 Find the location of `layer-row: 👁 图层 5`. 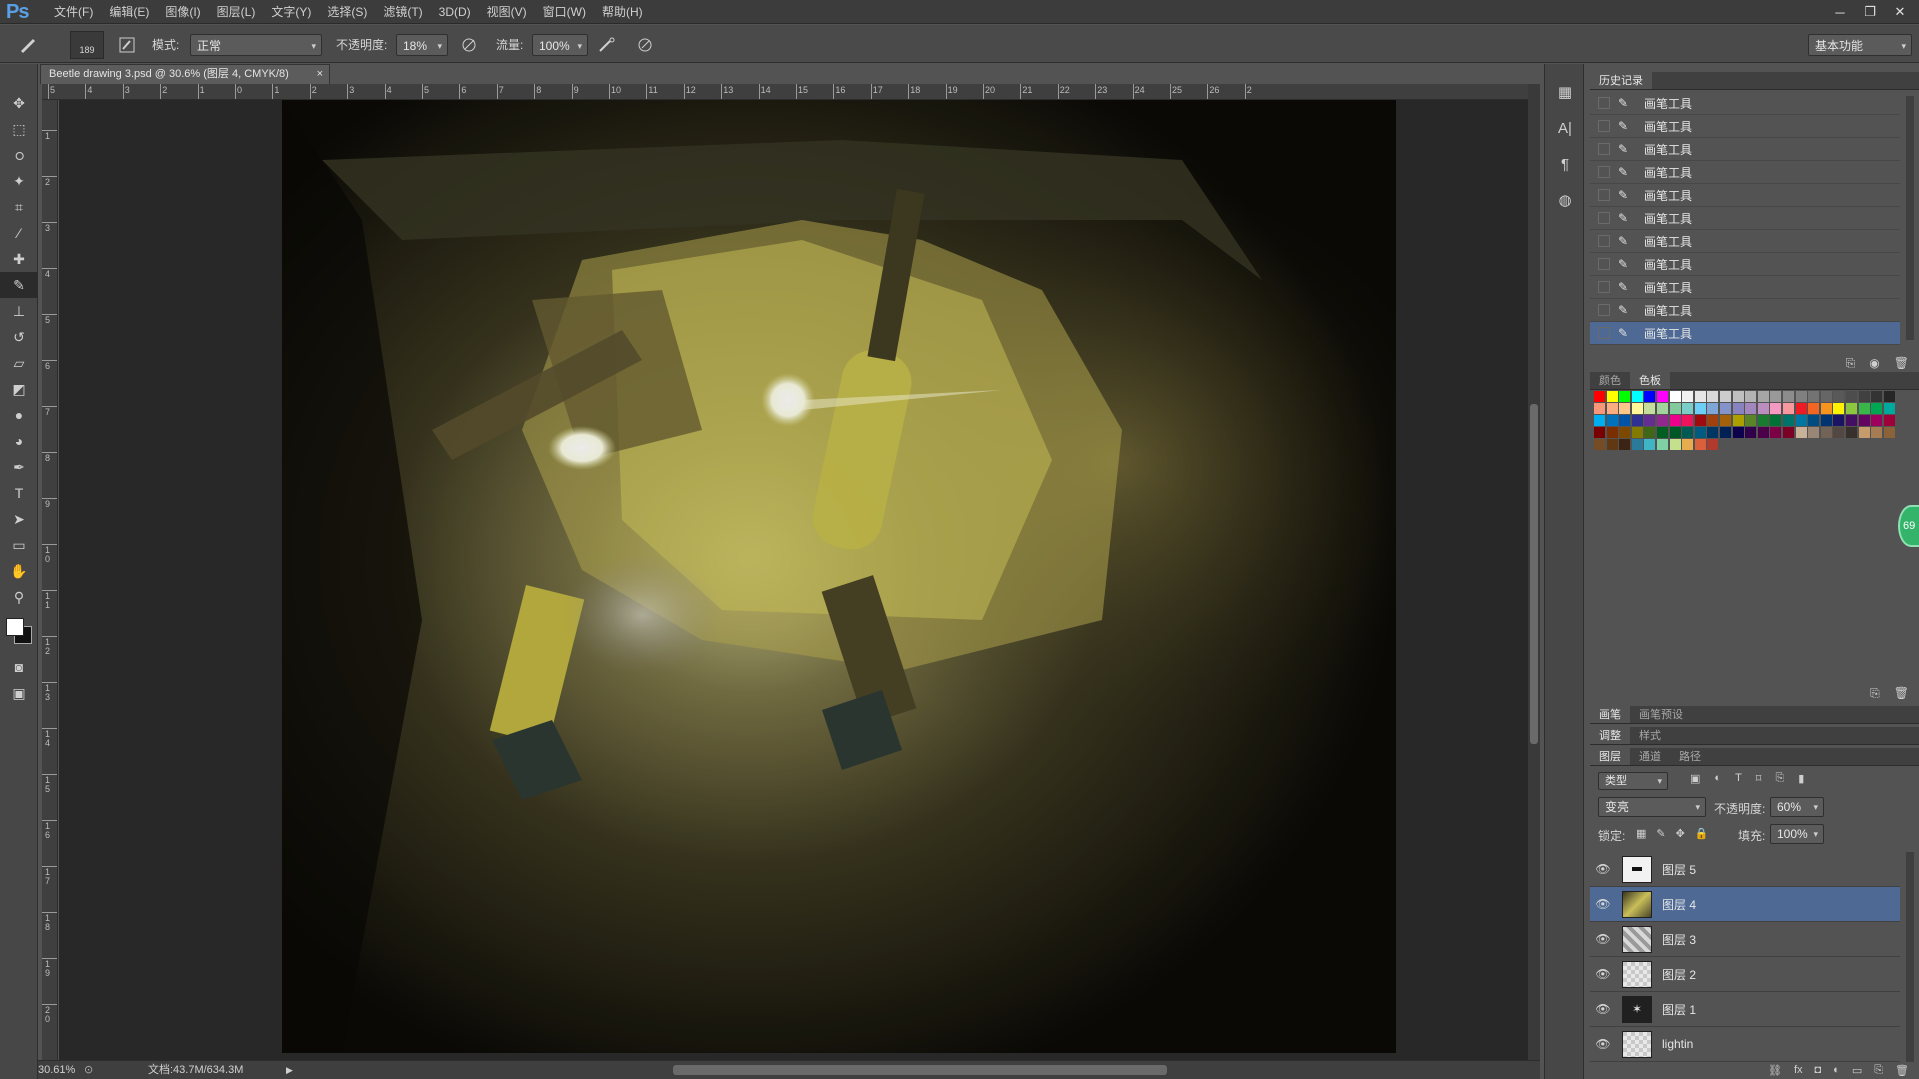

layer-row: 👁 图层 5 is located at coordinates (1745, 869).